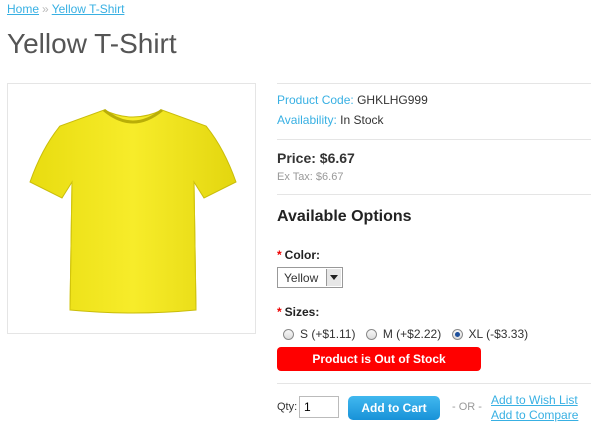  What do you see at coordinates (467, 407) in the screenshot?
I see `or-separator: - OR -` at bounding box center [467, 407].